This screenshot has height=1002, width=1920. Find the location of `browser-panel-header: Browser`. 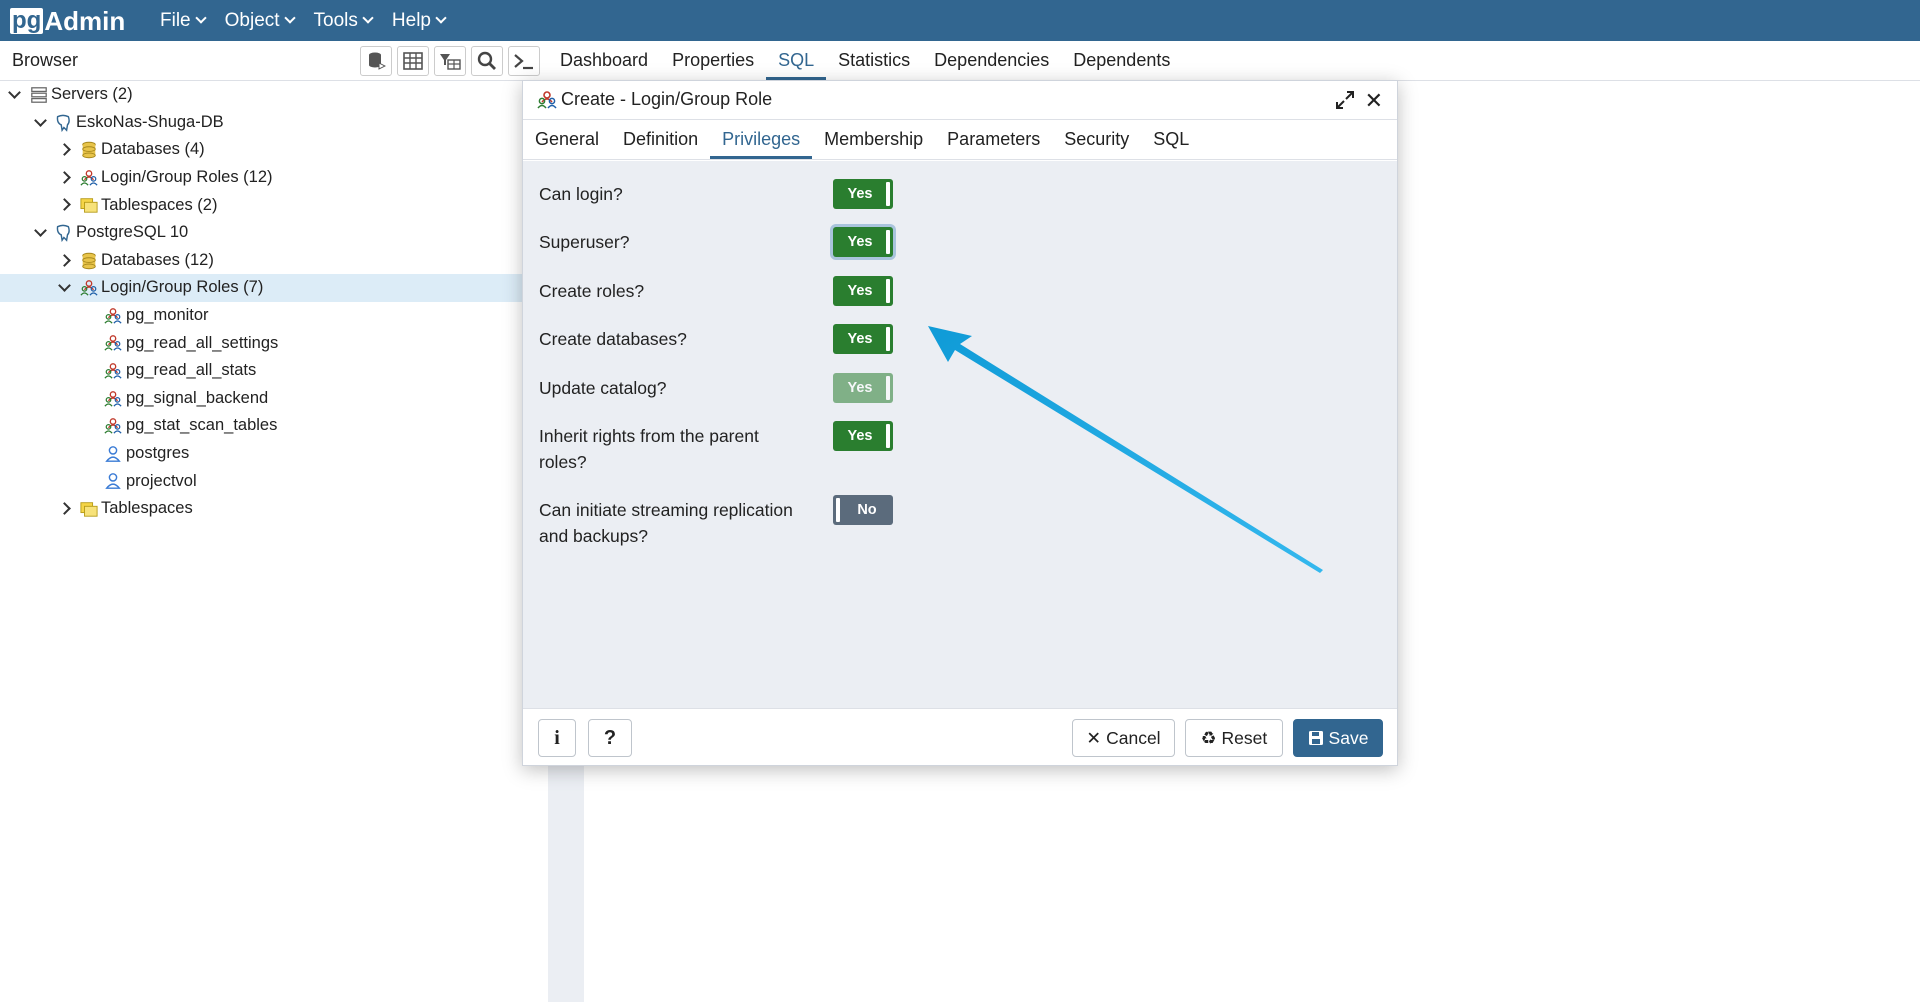

browser-panel-header: Browser is located at coordinates (274, 61).